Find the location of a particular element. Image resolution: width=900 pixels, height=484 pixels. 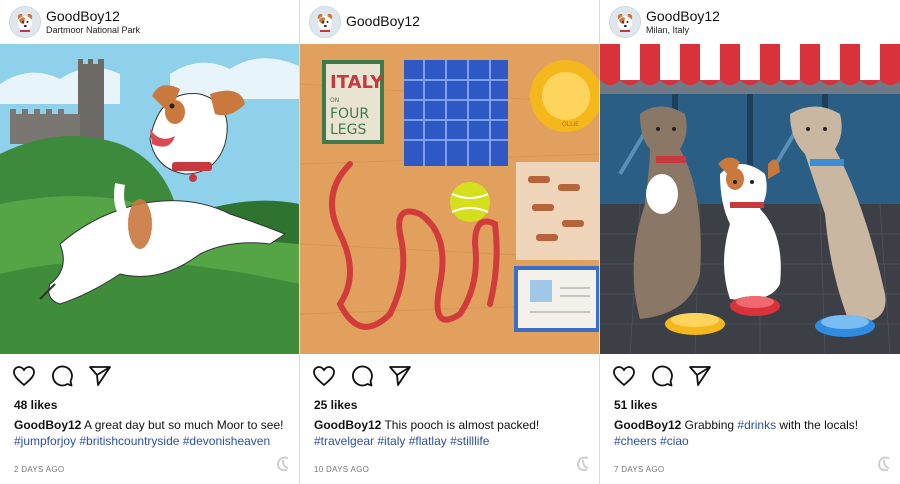

caption-text: A great day but so much Moor to see! is located at coordinates (182, 425).